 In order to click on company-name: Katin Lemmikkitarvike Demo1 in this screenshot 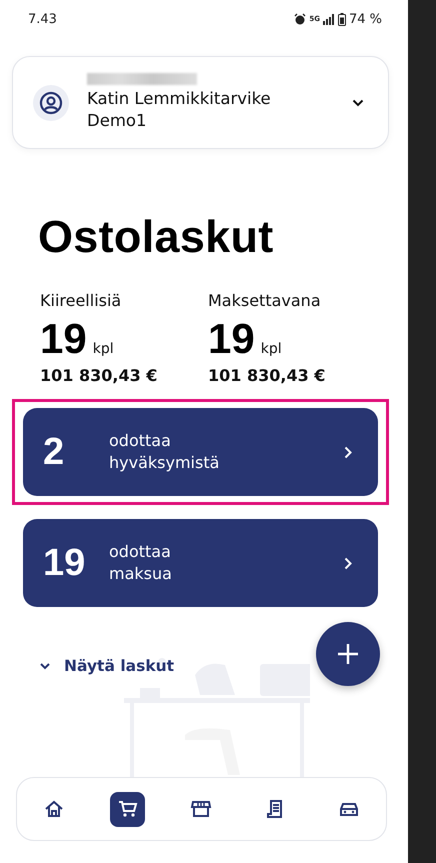, I will do `click(179, 110)`.